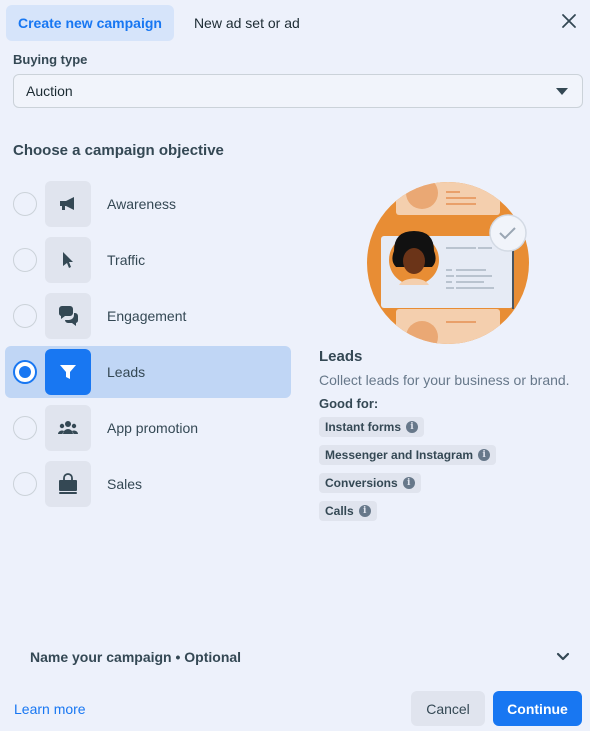 This screenshot has width=590, height=731. What do you see at coordinates (125, 484) in the screenshot?
I see `objective-label: Sales` at bounding box center [125, 484].